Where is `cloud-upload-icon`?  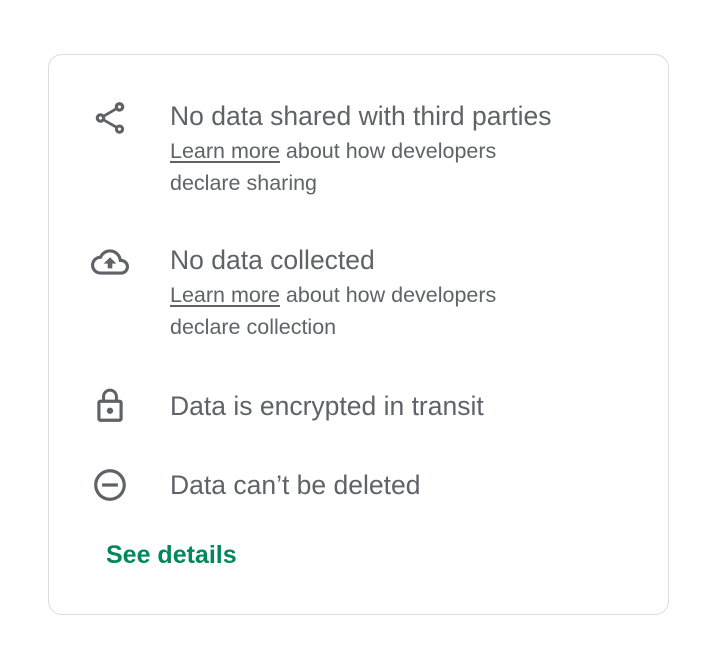
cloud-upload-icon is located at coordinates (110, 262).